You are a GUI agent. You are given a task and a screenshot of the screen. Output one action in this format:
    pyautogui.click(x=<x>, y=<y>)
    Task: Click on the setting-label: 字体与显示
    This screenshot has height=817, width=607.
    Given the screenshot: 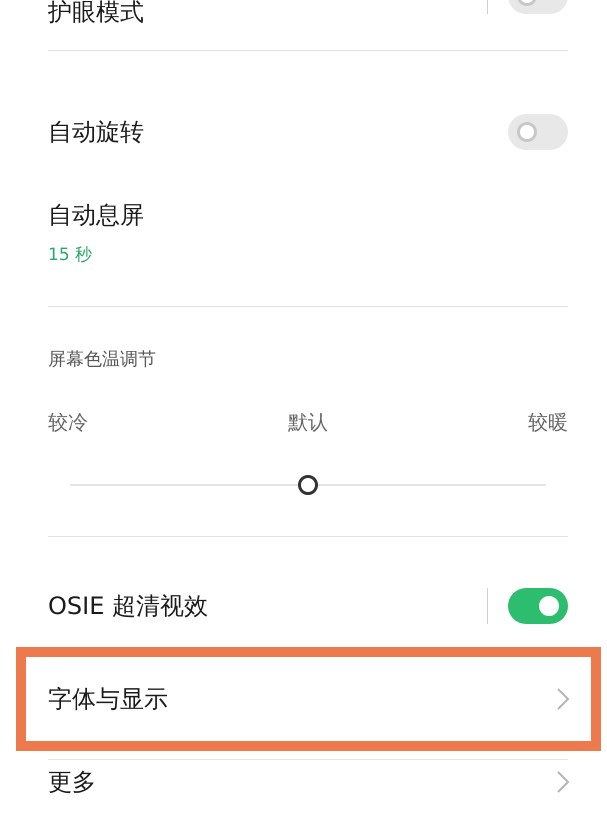 What is the action you would take?
    pyautogui.click(x=108, y=699)
    